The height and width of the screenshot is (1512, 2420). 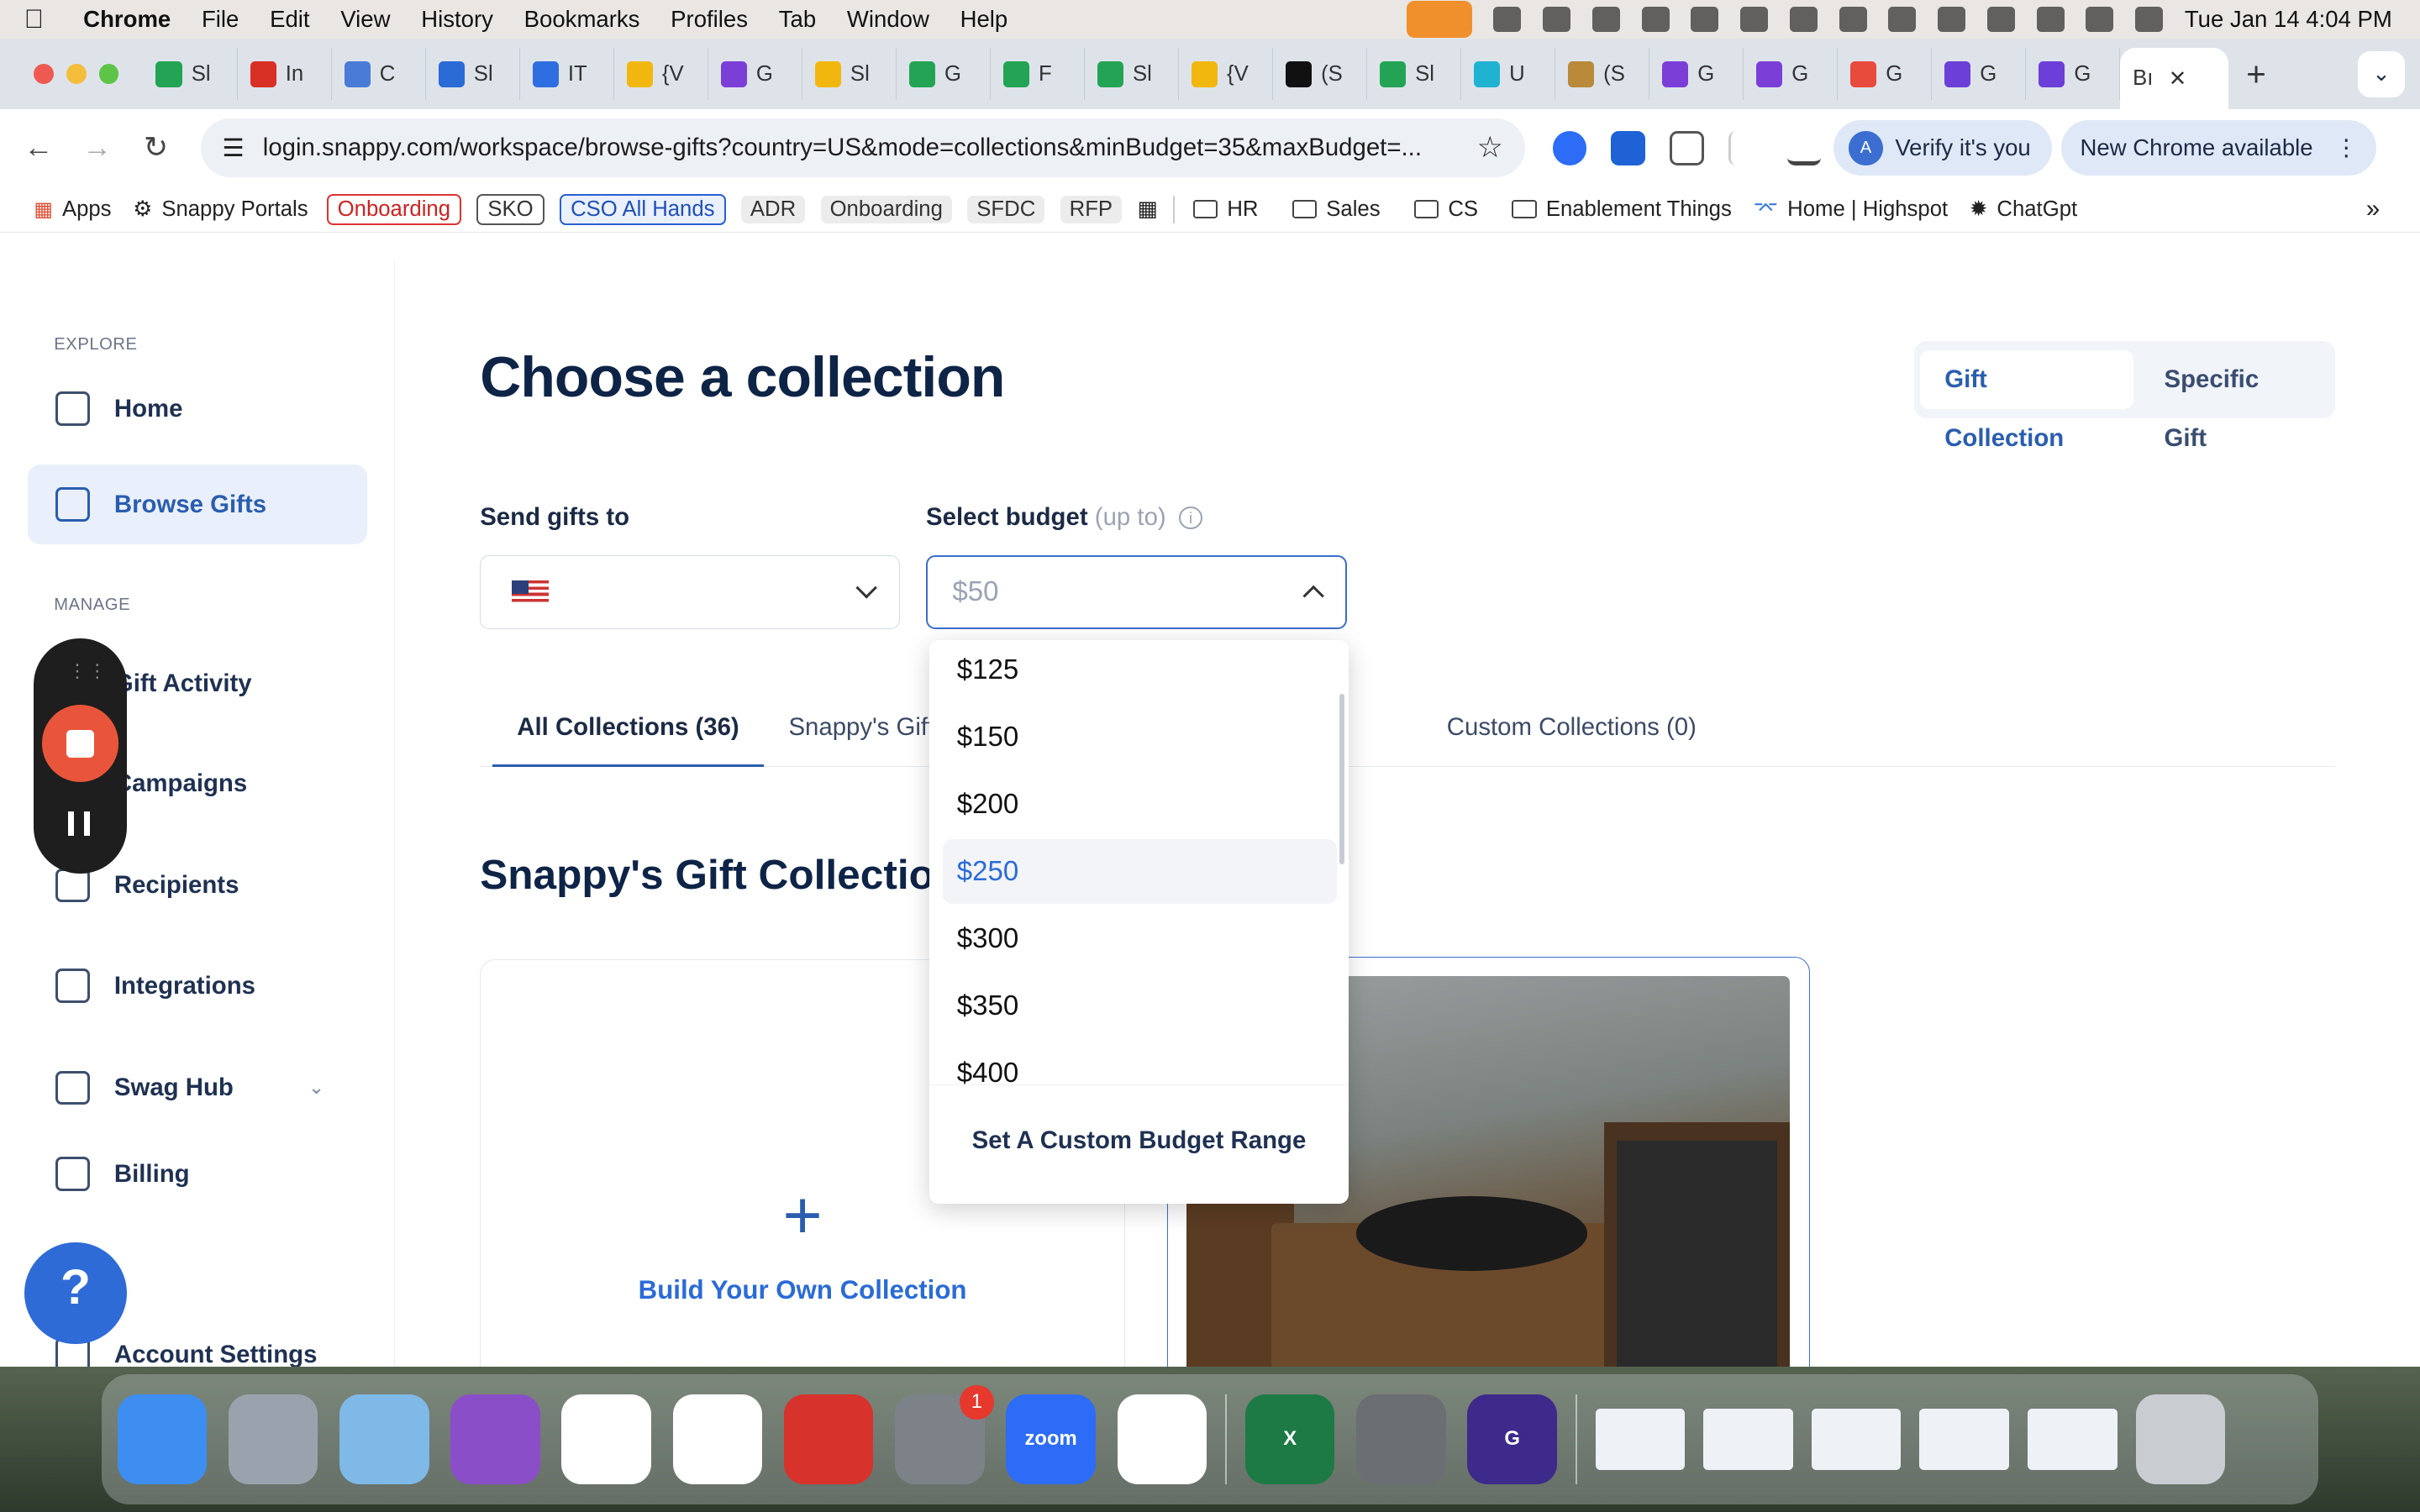 I want to click on new-tab-button: +, so click(x=2256, y=74).